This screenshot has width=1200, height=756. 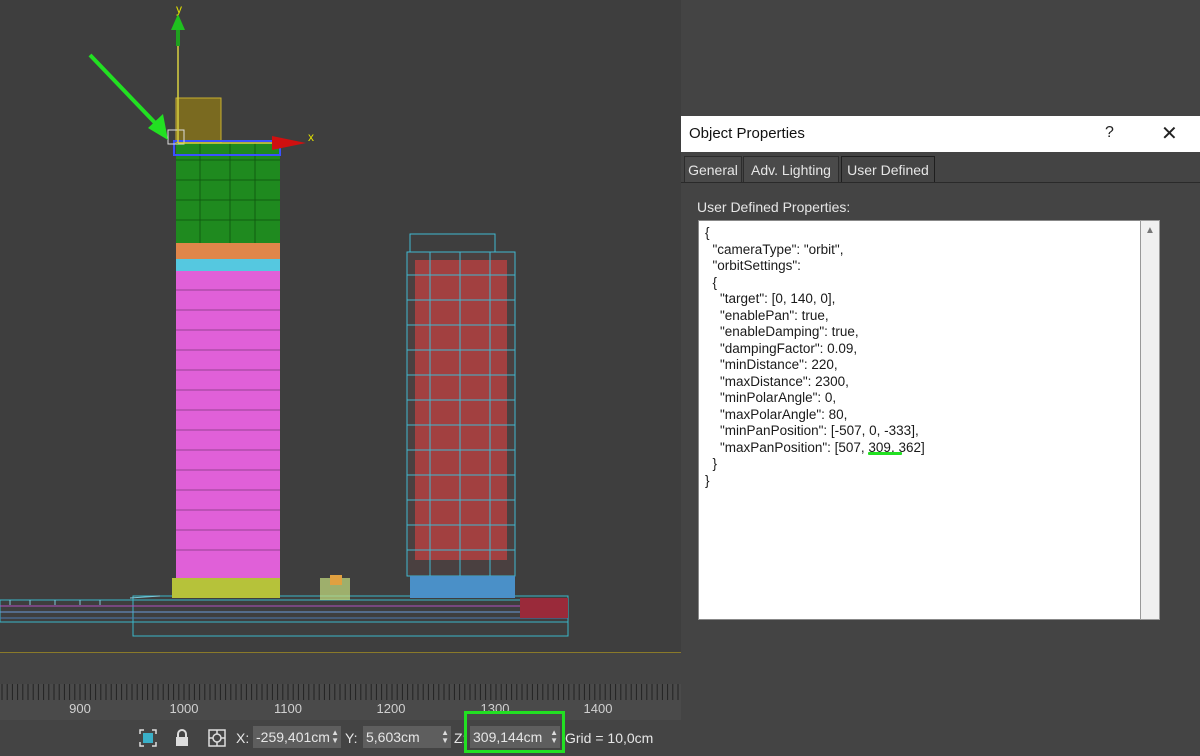 I want to click on tab-general: General, so click(x=713, y=169).